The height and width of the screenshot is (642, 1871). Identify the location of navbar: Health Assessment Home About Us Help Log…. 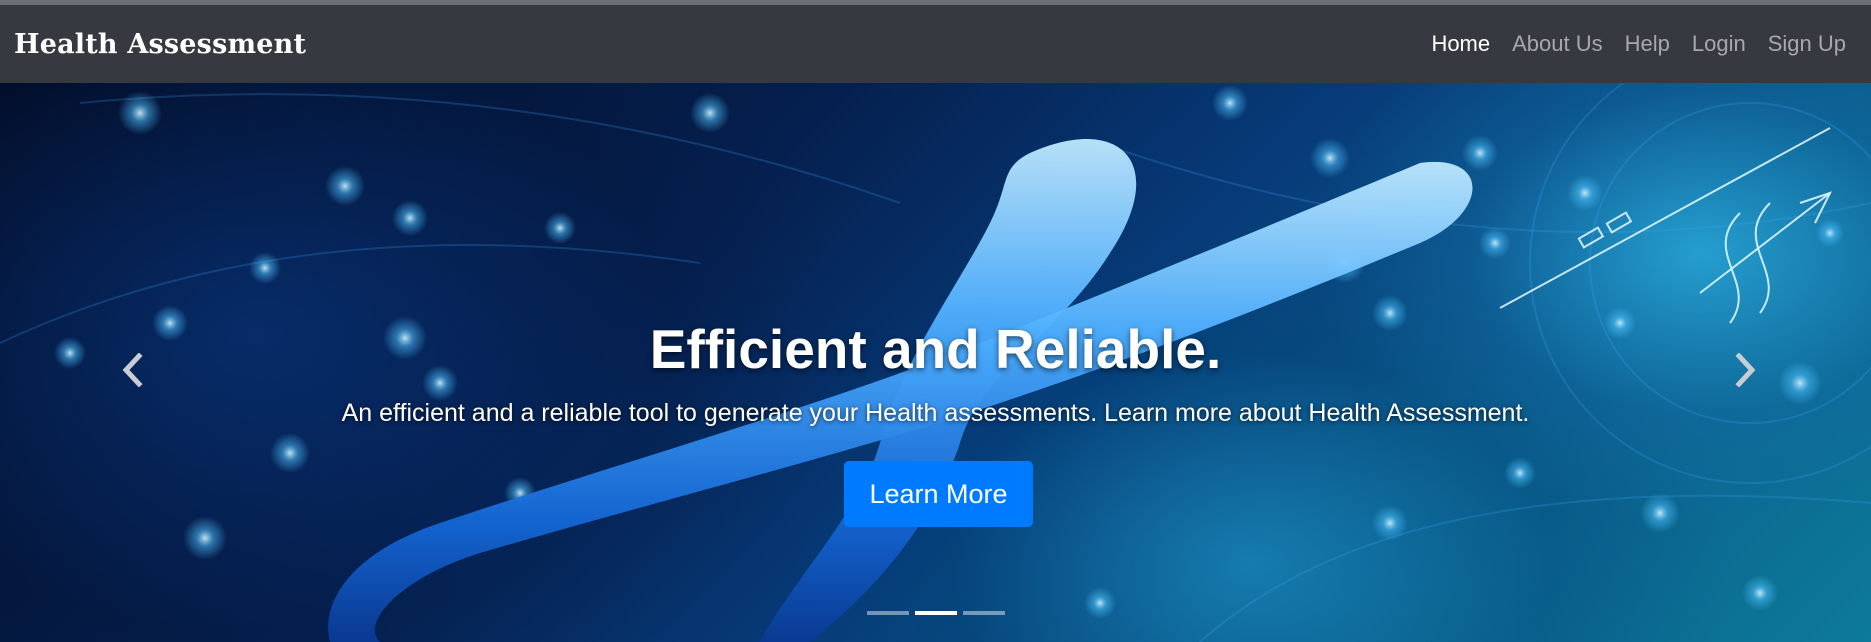
(935, 44).